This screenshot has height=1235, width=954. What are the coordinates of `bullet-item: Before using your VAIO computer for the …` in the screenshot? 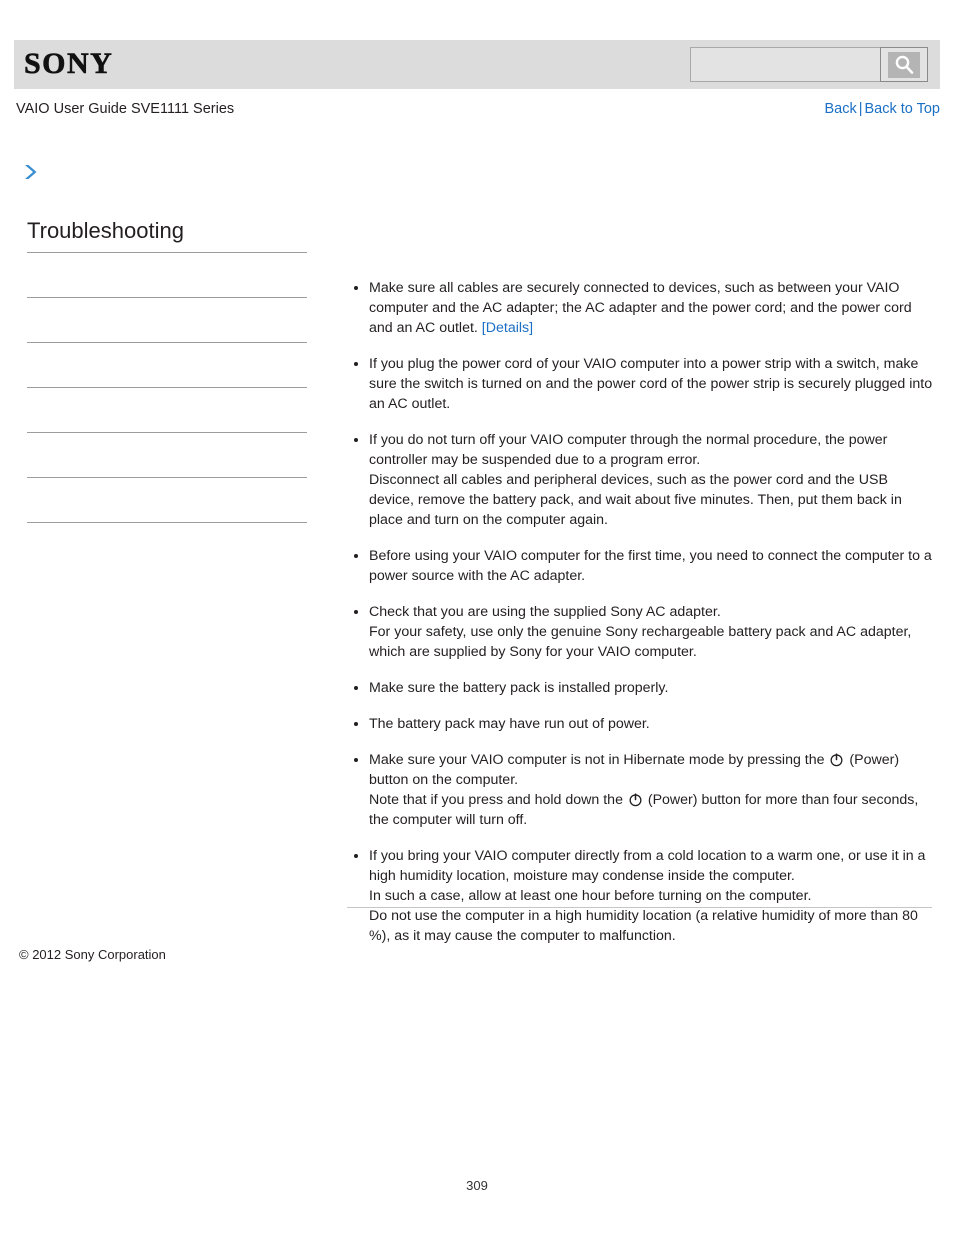 It's located at (641, 566).